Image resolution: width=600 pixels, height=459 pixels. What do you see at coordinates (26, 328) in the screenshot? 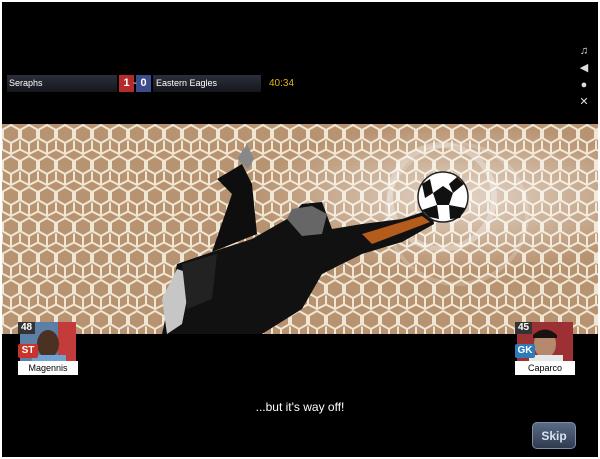
I see `player-rating-left: 48` at bounding box center [26, 328].